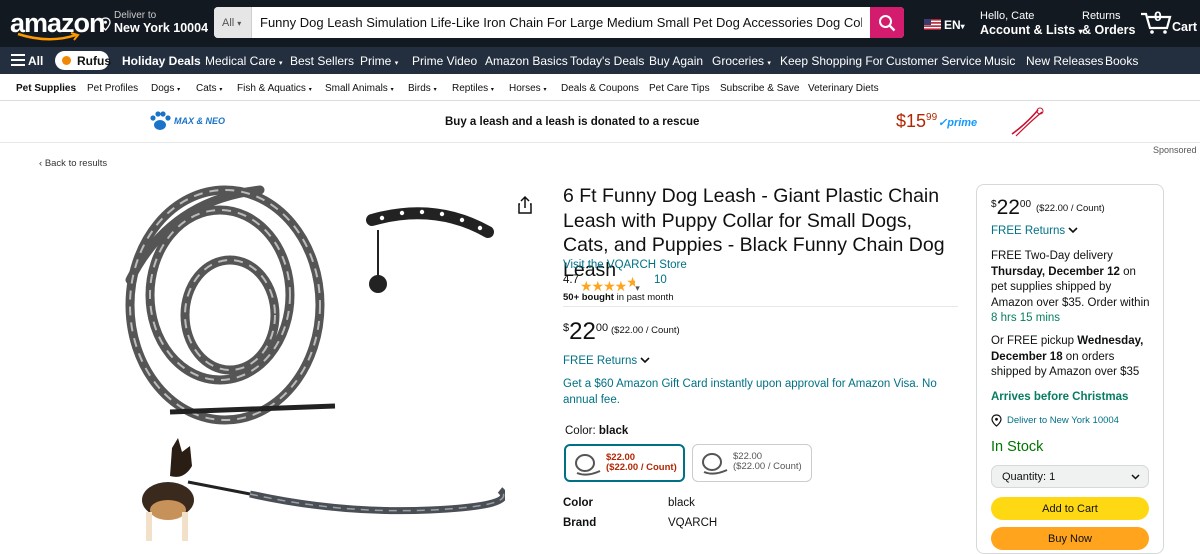 The image size is (1200, 554). I want to click on rufus-icon, so click(66, 60).